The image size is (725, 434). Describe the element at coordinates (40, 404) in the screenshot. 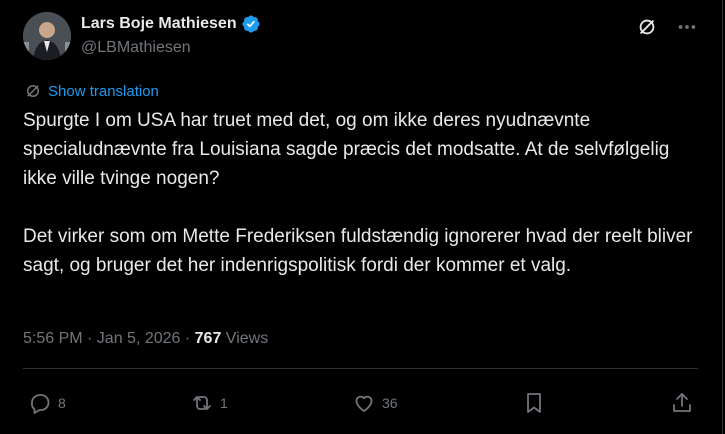

I see `reply-icon` at that location.